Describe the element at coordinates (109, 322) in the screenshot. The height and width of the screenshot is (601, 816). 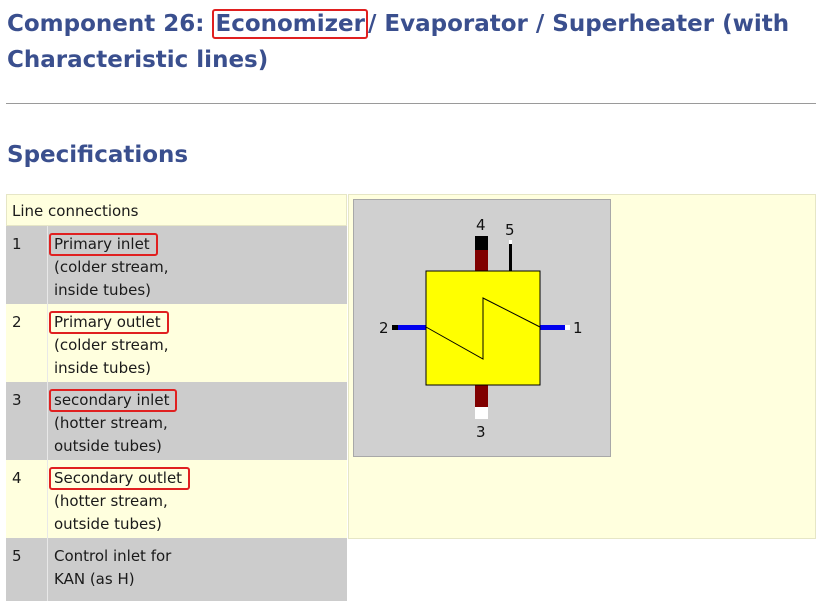
I see `connection-name: Primary outlet` at that location.